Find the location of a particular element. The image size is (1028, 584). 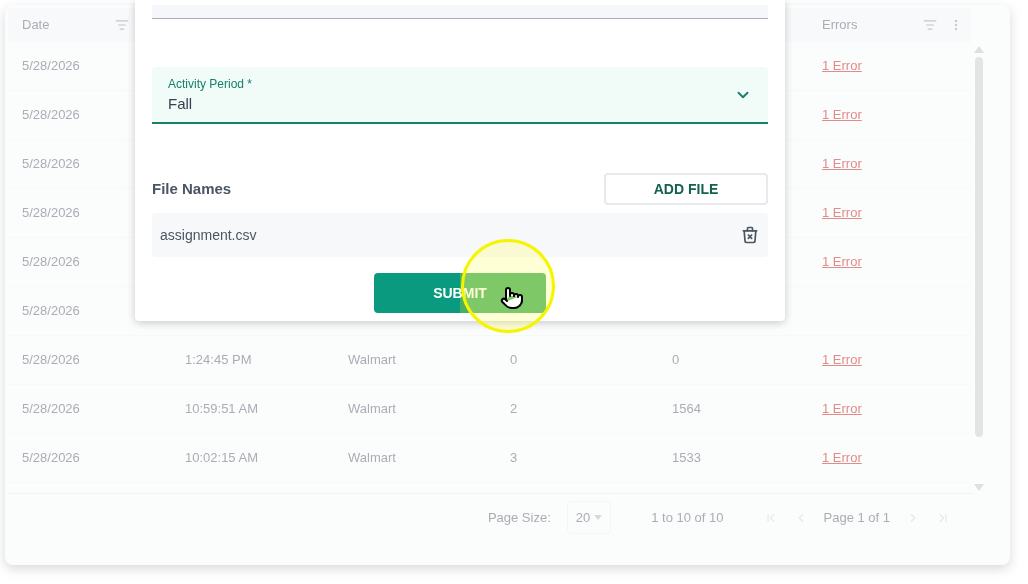

add-file-button: ADD FILE is located at coordinates (686, 189).